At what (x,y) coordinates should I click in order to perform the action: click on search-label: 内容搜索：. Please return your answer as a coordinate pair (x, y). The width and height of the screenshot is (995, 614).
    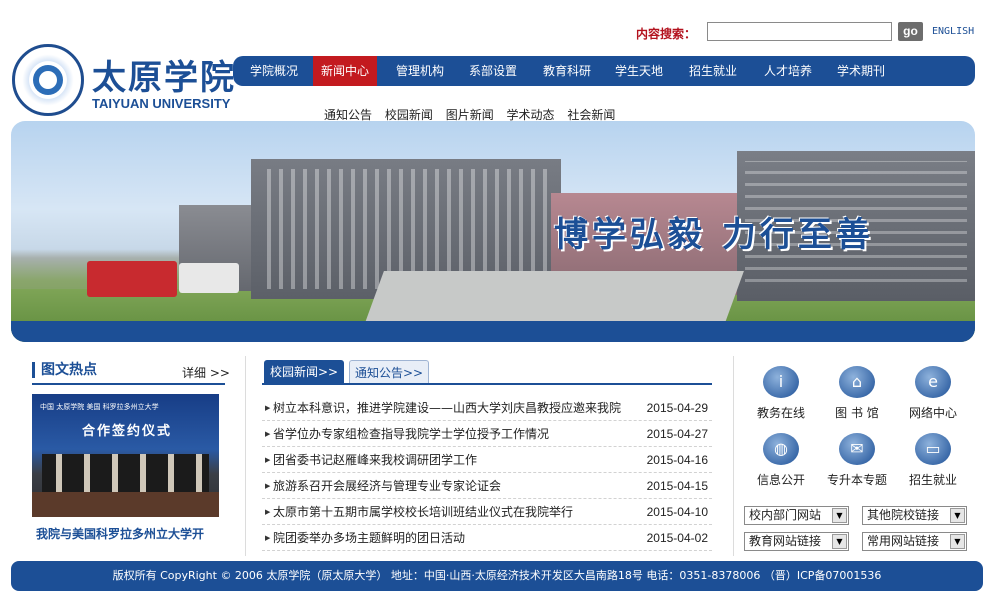
    Looking at the image, I should click on (666, 34).